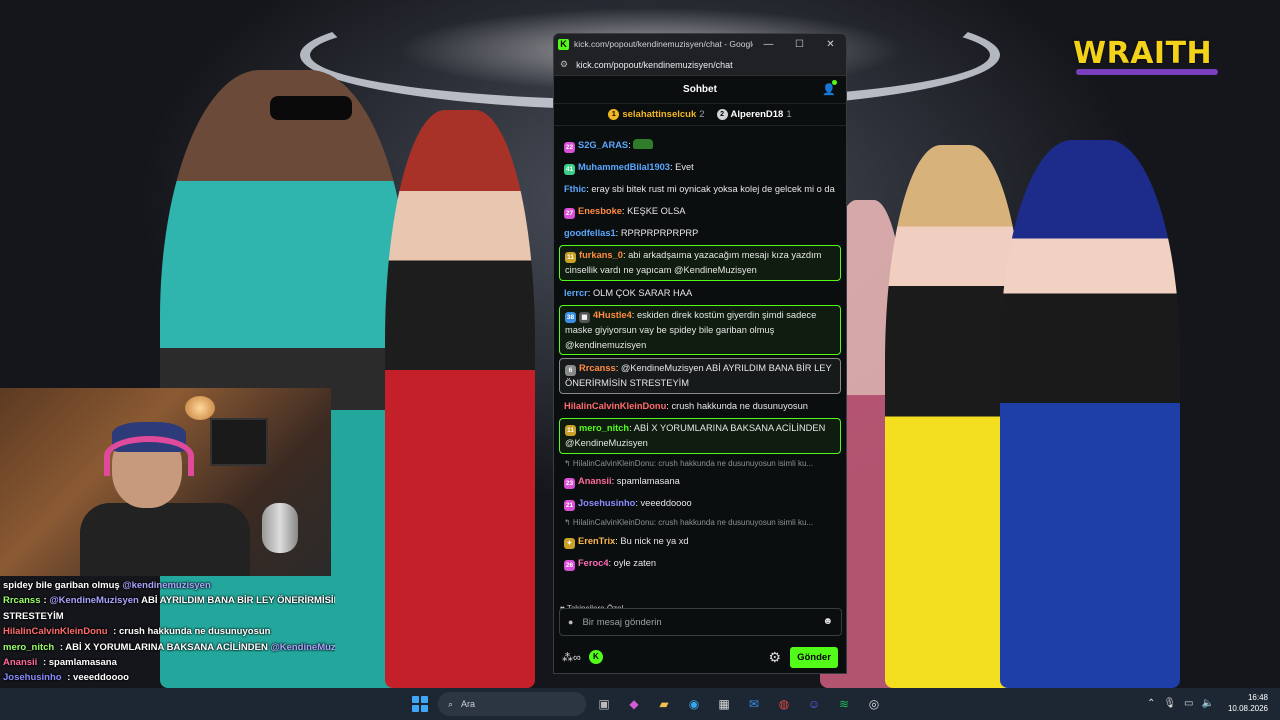 The height and width of the screenshot is (720, 1280). What do you see at coordinates (789, 114) in the screenshot?
I see `leaderboard-count: 1` at bounding box center [789, 114].